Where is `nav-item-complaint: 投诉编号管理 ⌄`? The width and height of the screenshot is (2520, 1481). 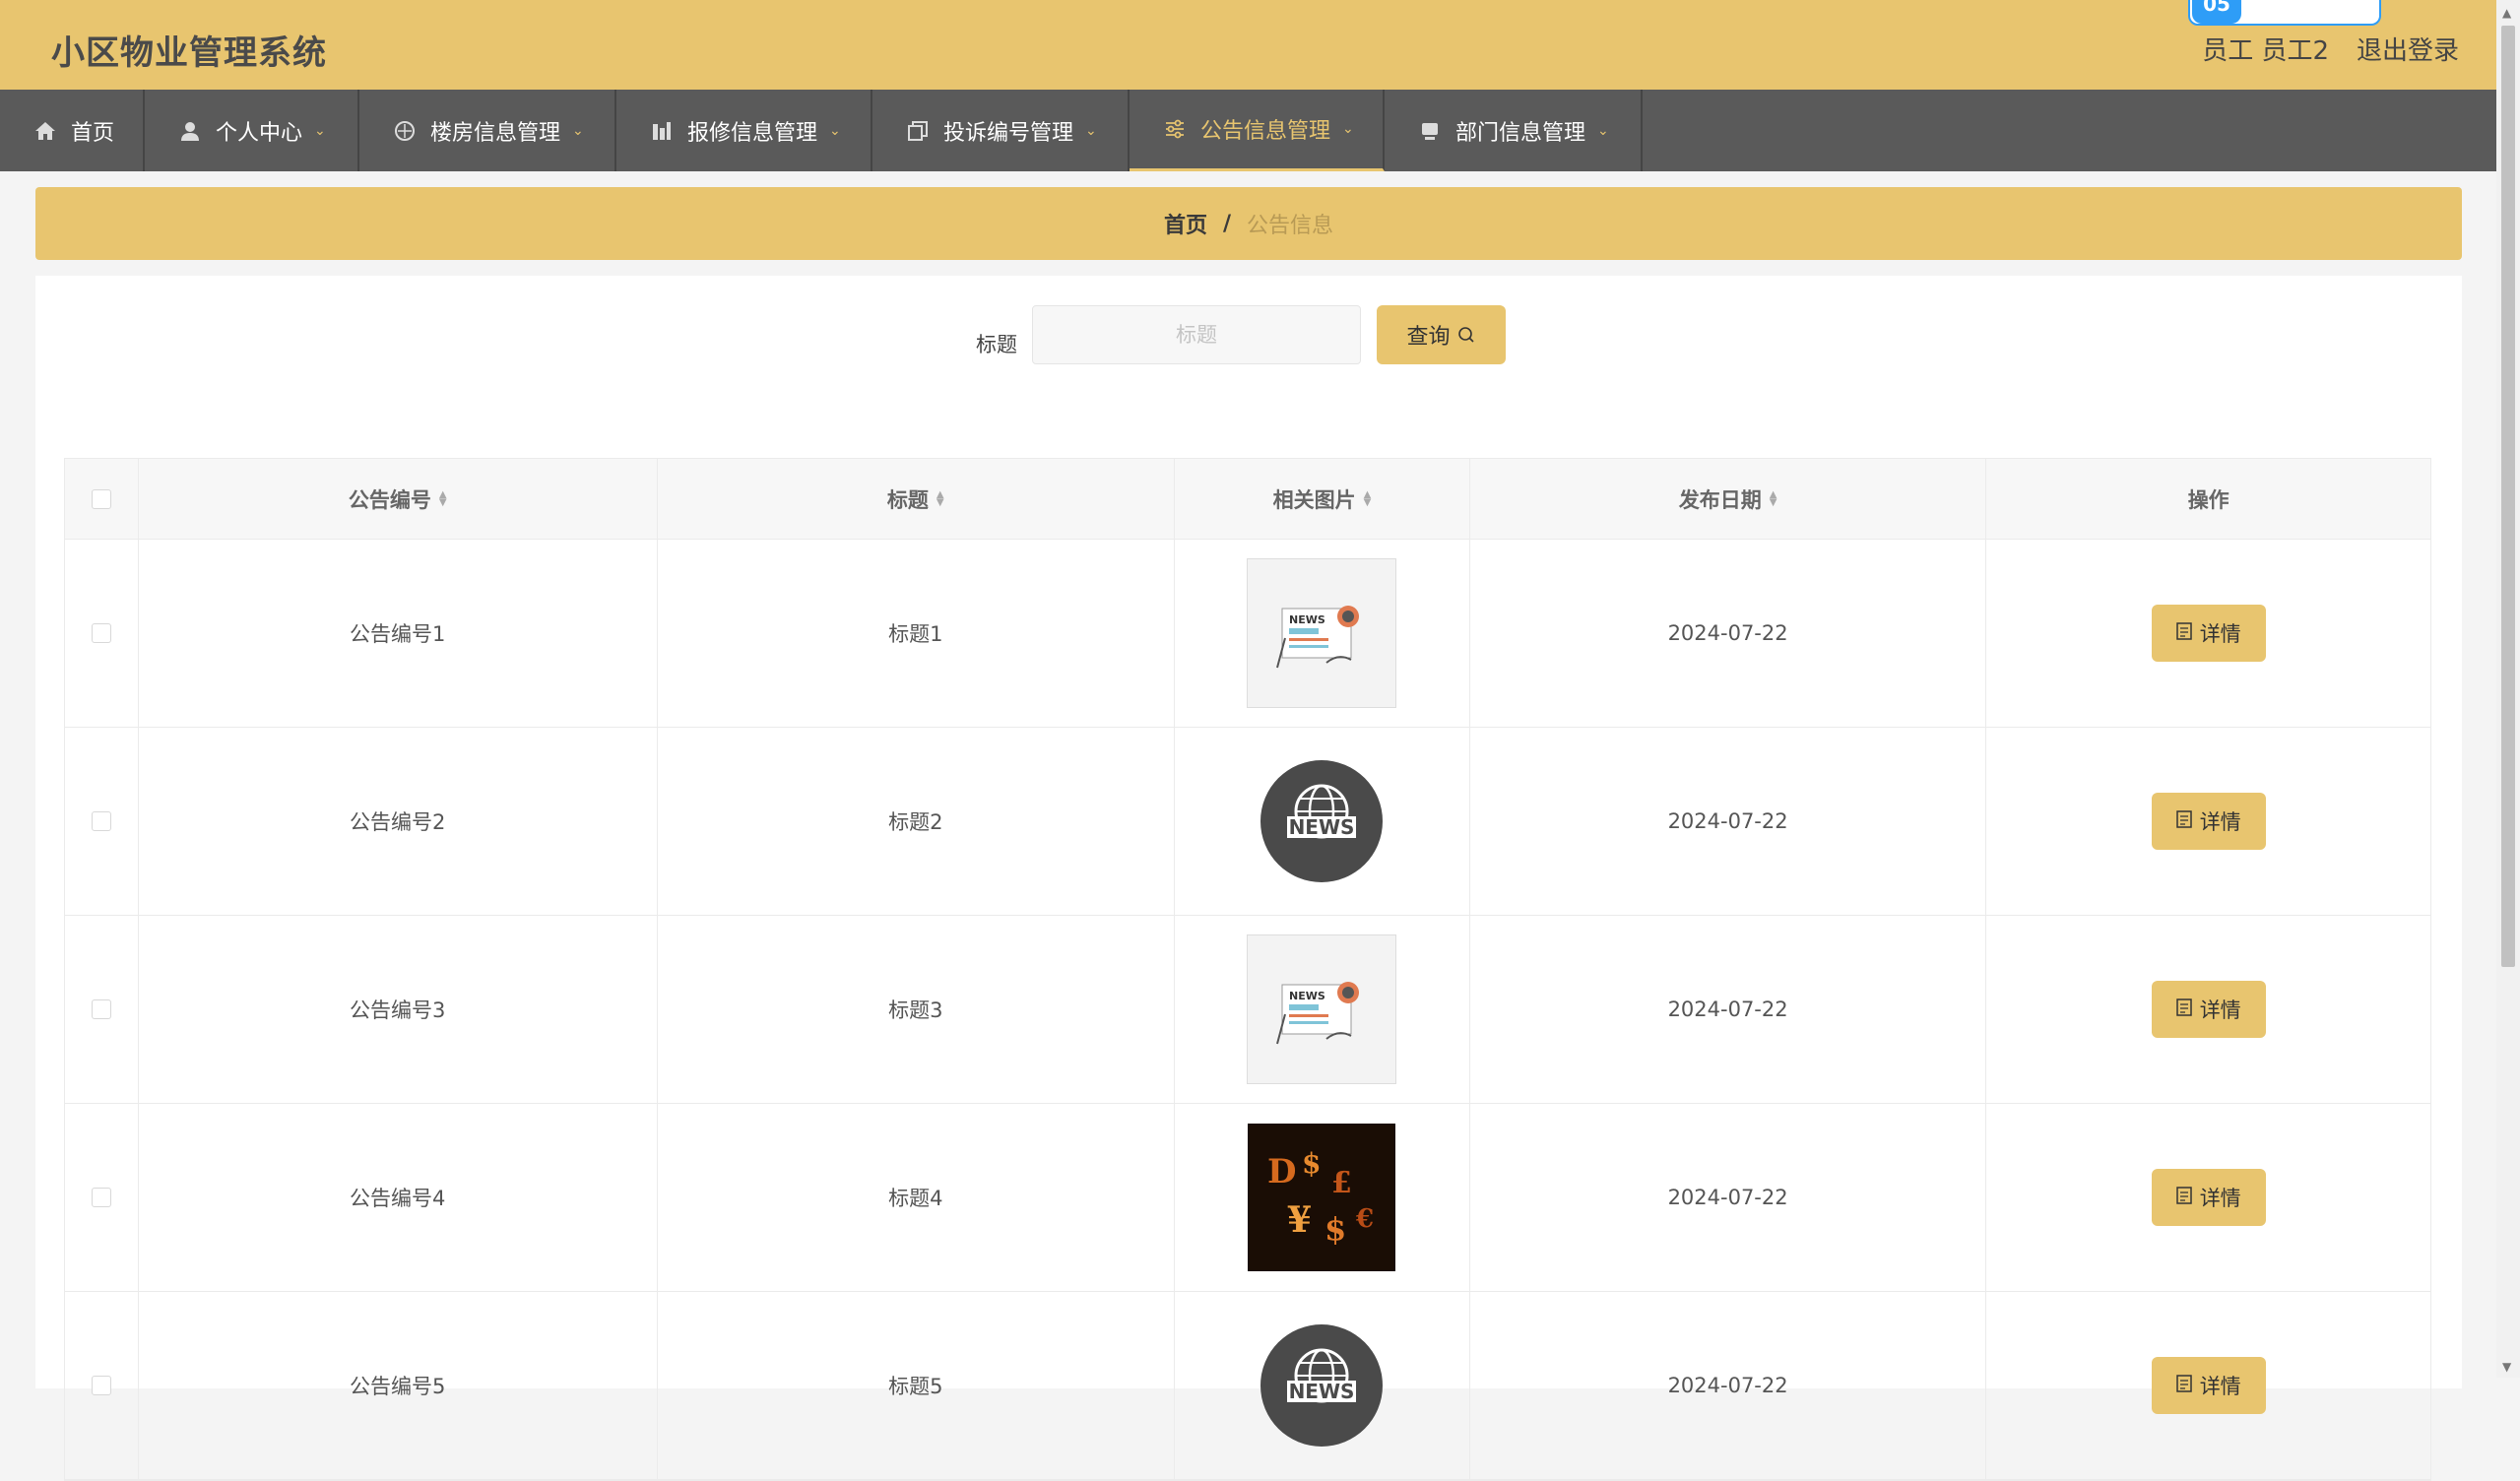
nav-item-complaint: 投诉编号管理 ⌄ is located at coordinates (1001, 130).